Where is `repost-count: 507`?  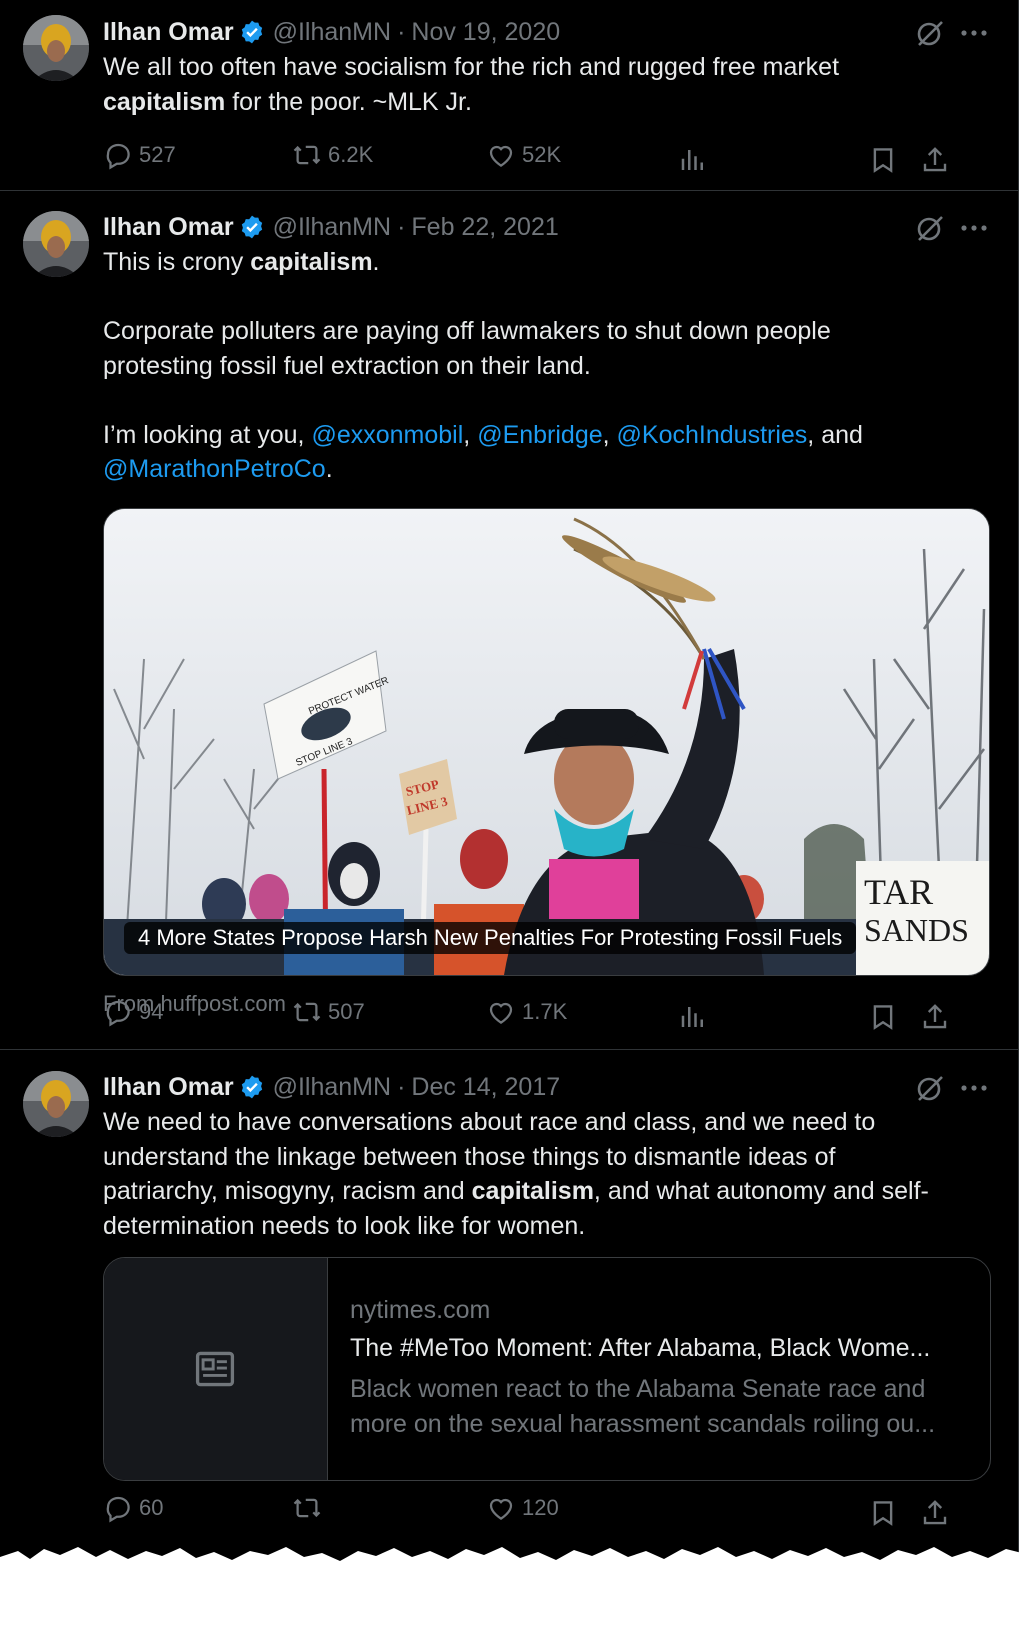
repost-count: 507 is located at coordinates (346, 1011).